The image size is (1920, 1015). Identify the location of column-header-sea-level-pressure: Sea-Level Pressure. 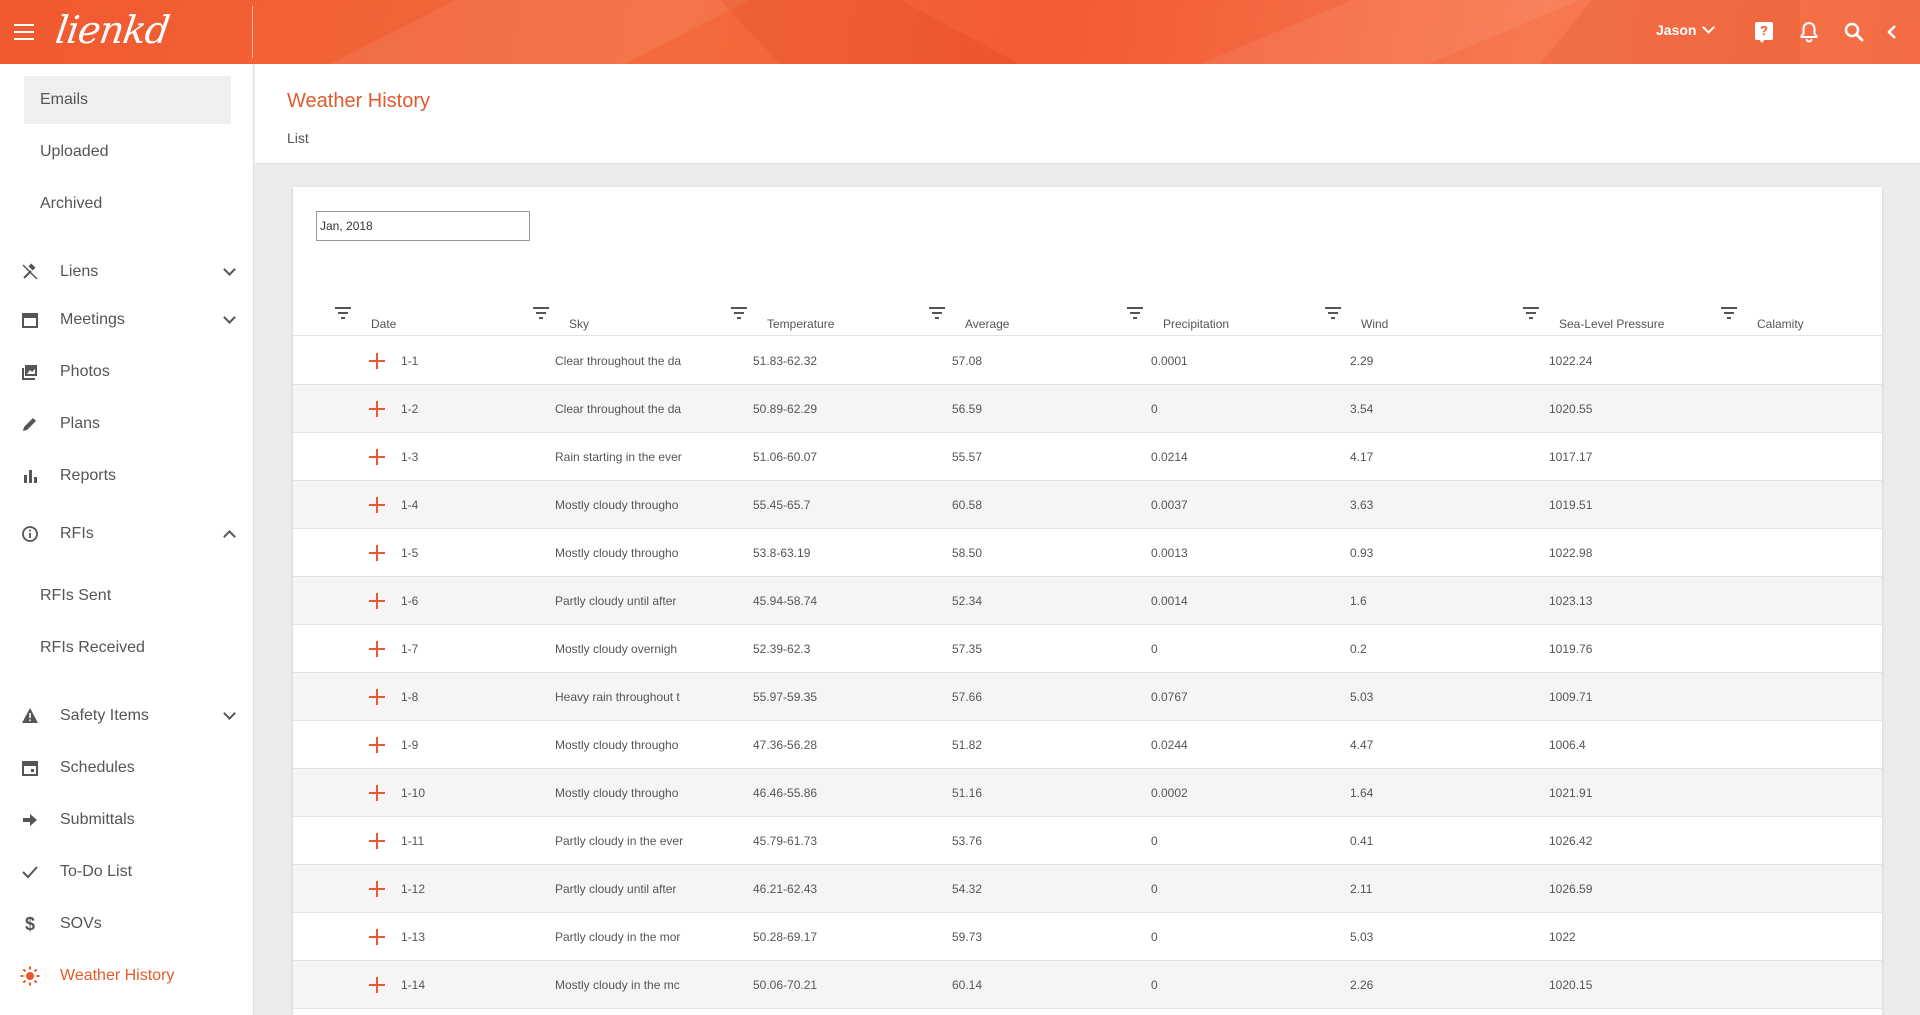
(1614, 316).